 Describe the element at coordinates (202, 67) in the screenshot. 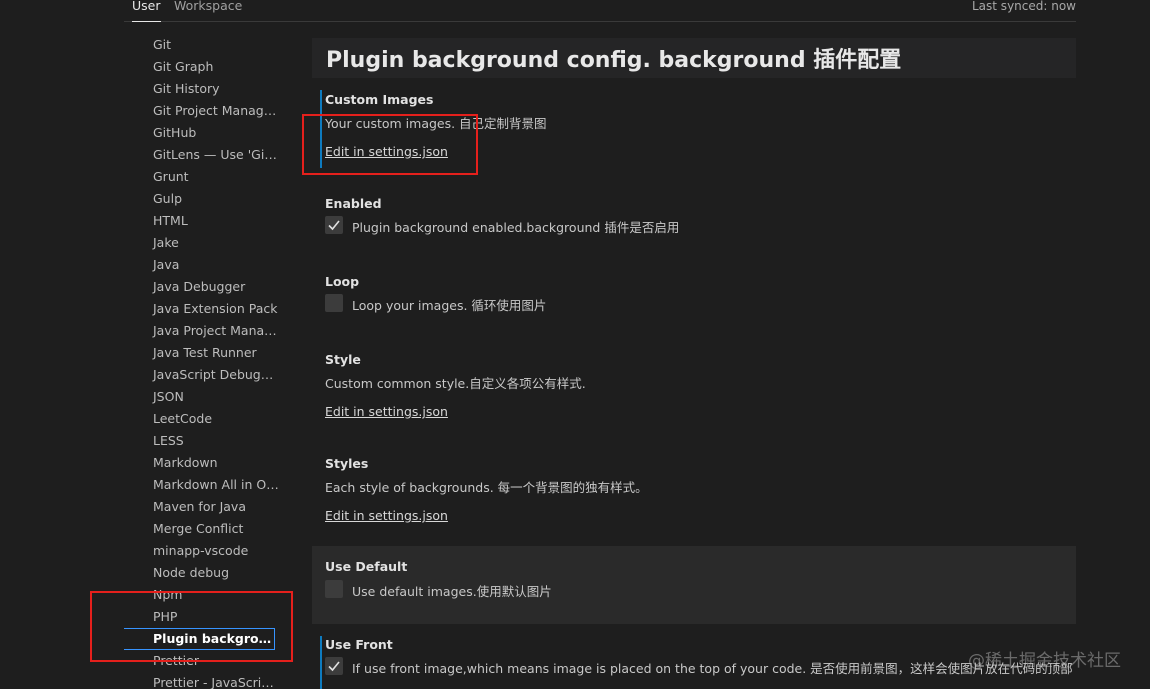

I see `sidebar-item: Git Graph` at that location.